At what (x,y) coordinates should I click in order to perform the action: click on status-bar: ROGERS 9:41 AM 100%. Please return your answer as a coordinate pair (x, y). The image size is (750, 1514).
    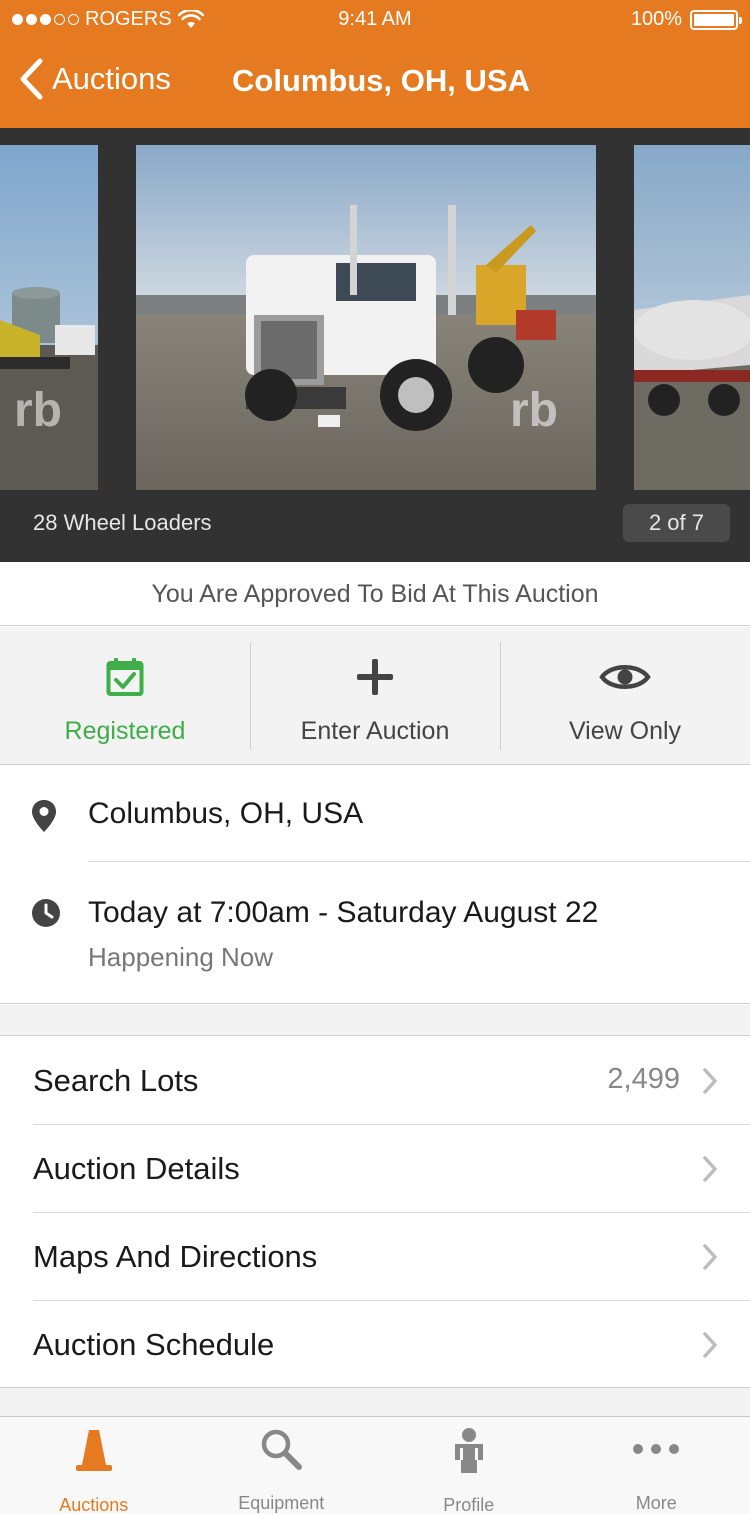
    Looking at the image, I should click on (375, 20).